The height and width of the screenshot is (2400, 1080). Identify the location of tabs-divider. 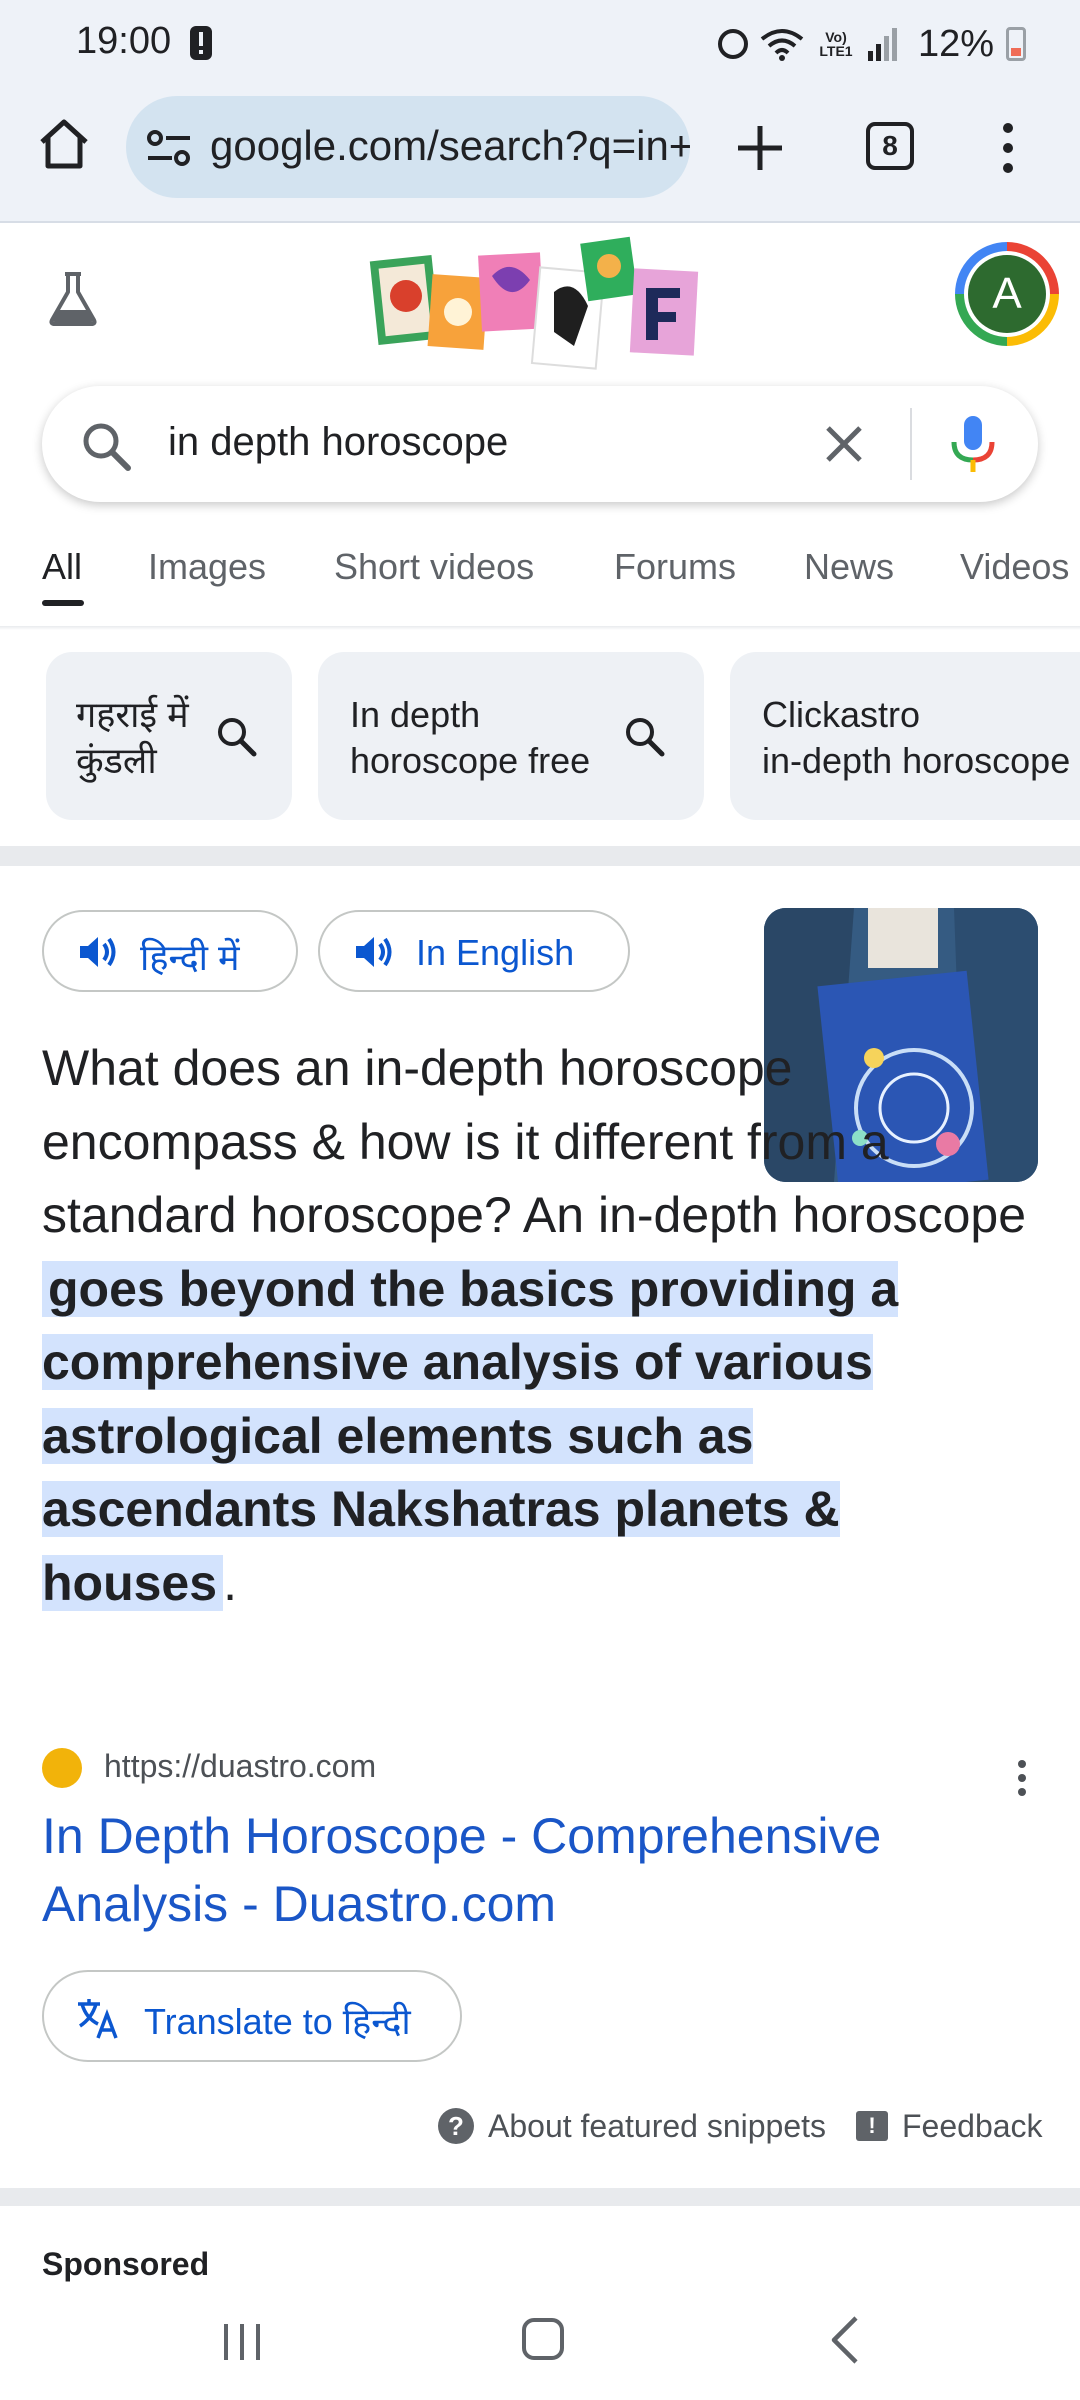
(540, 628).